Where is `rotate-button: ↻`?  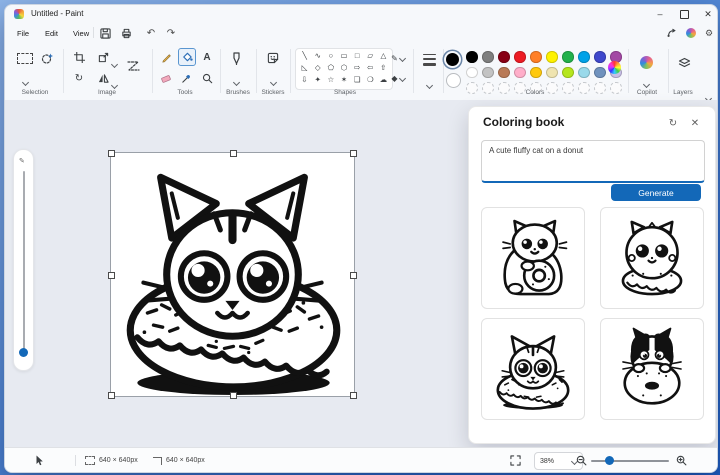 rotate-button: ↻ is located at coordinates (79, 78).